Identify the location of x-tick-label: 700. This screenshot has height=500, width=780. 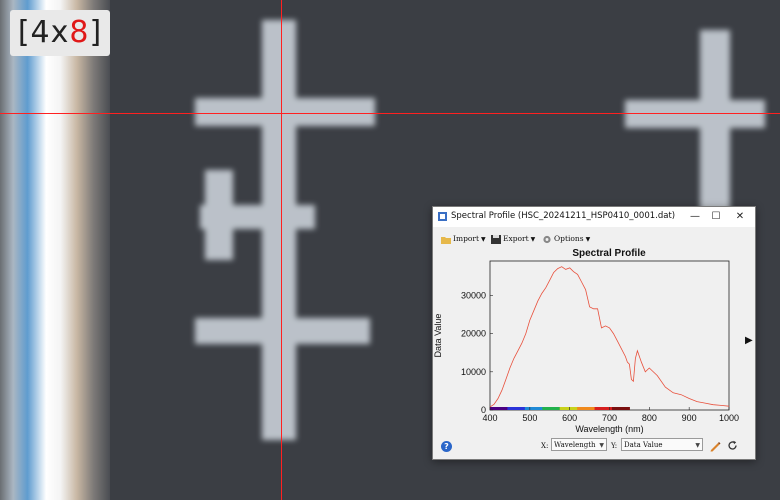
(609, 418).